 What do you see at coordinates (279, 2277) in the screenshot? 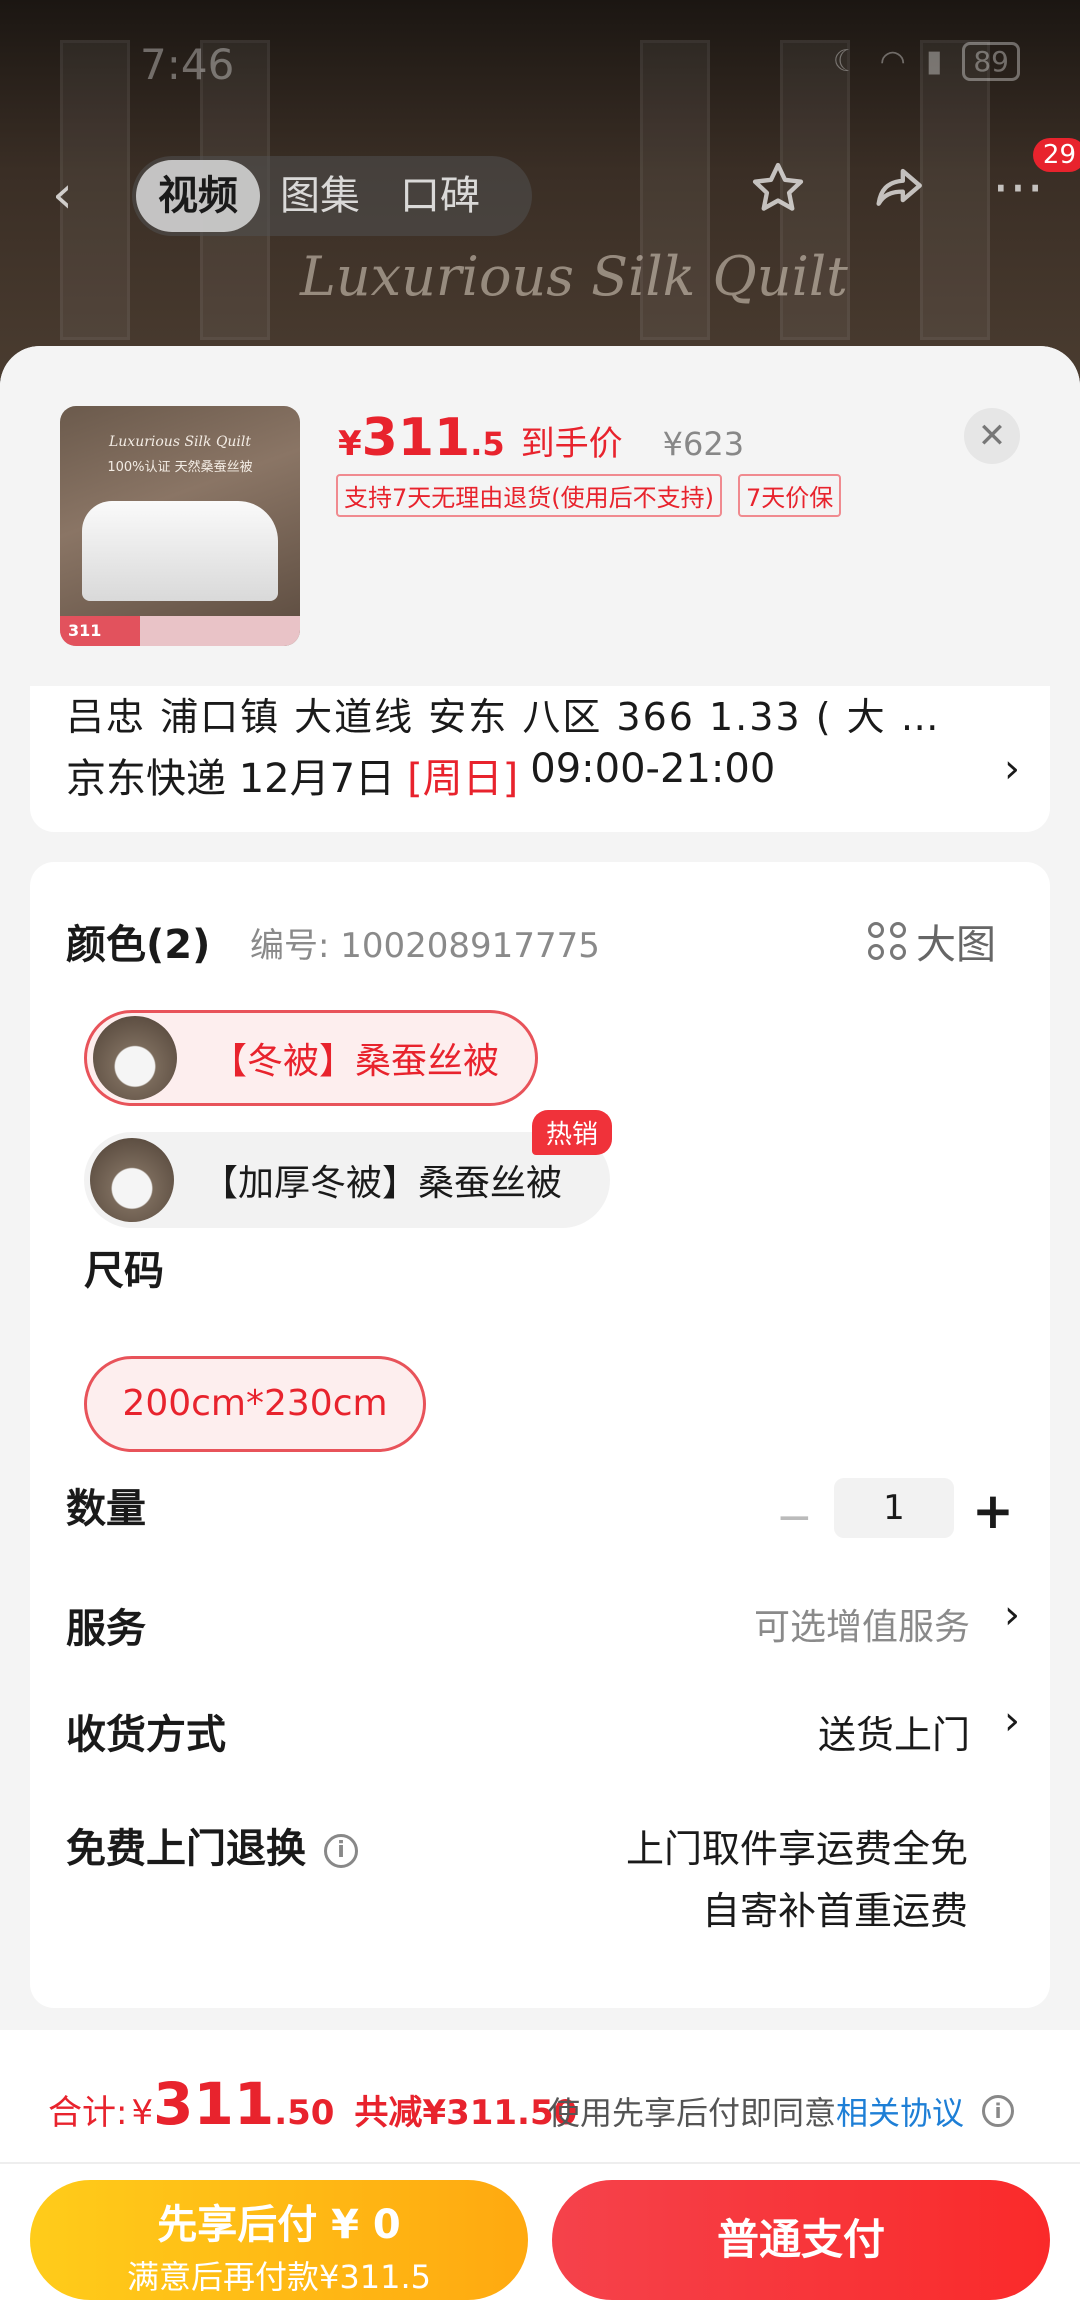
I see `pay-later-subtitle: 满意后再付款¥311.5` at bounding box center [279, 2277].